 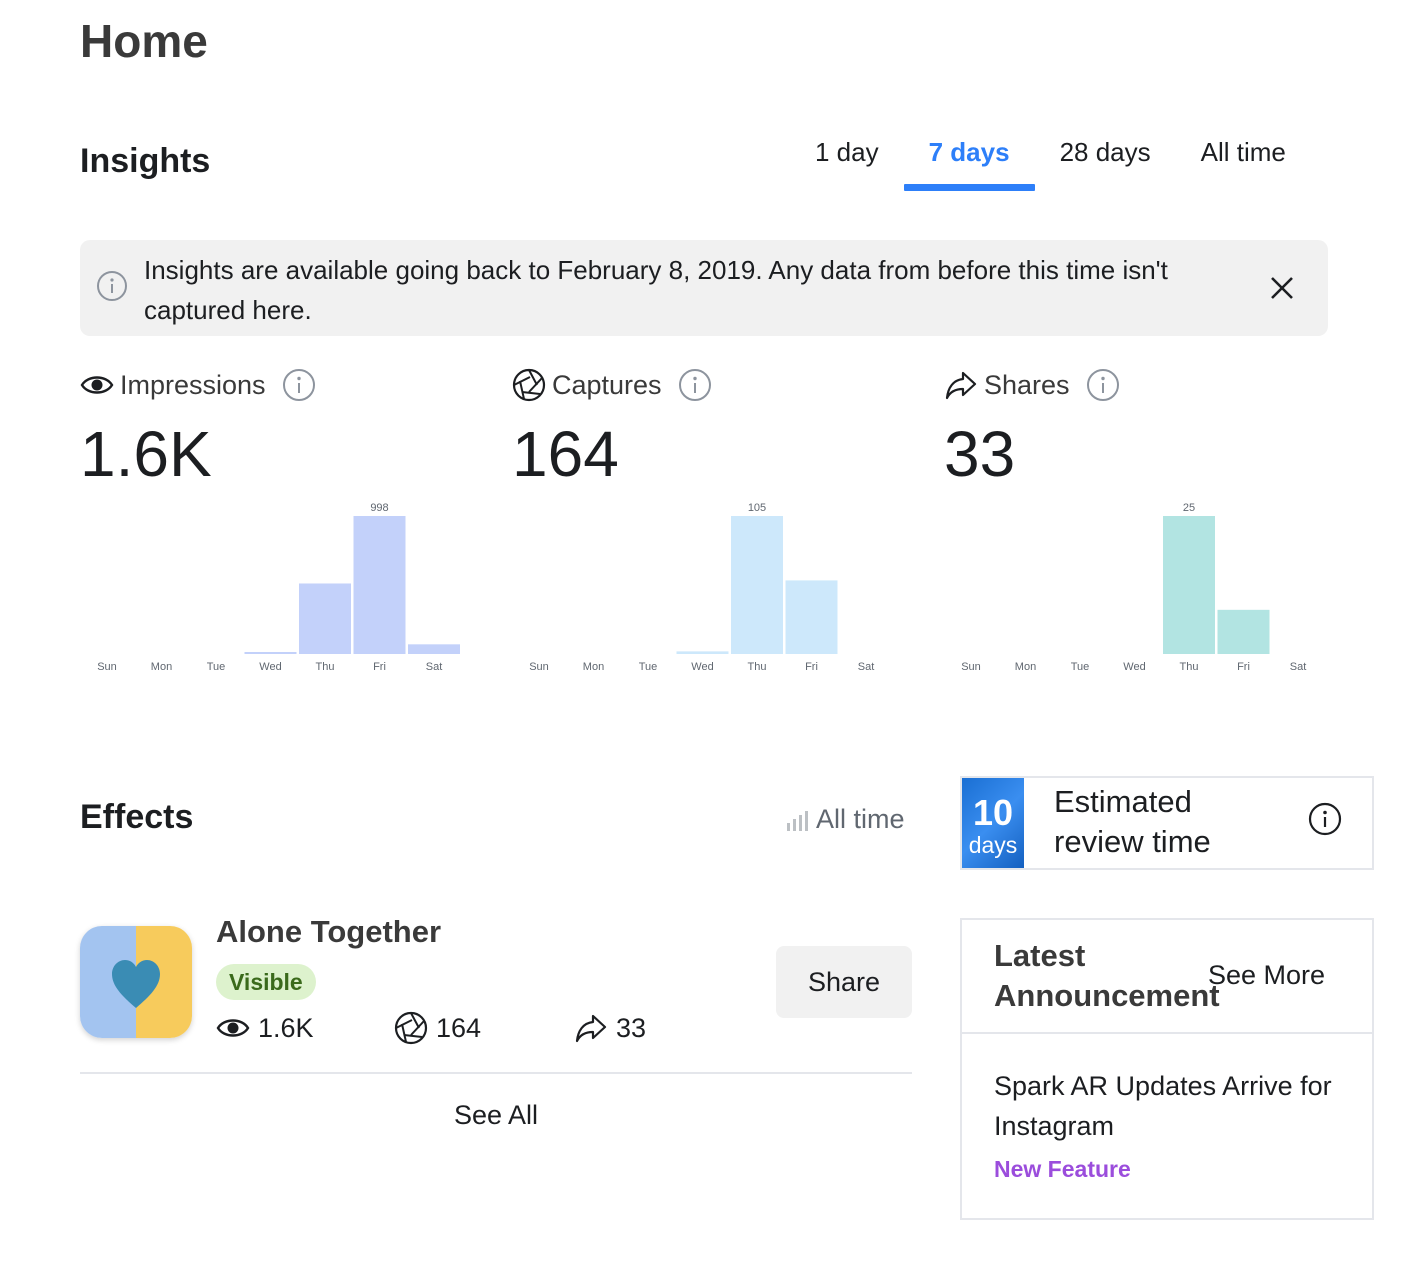 I want to click on tab-1-day: 1 day, so click(x=847, y=160).